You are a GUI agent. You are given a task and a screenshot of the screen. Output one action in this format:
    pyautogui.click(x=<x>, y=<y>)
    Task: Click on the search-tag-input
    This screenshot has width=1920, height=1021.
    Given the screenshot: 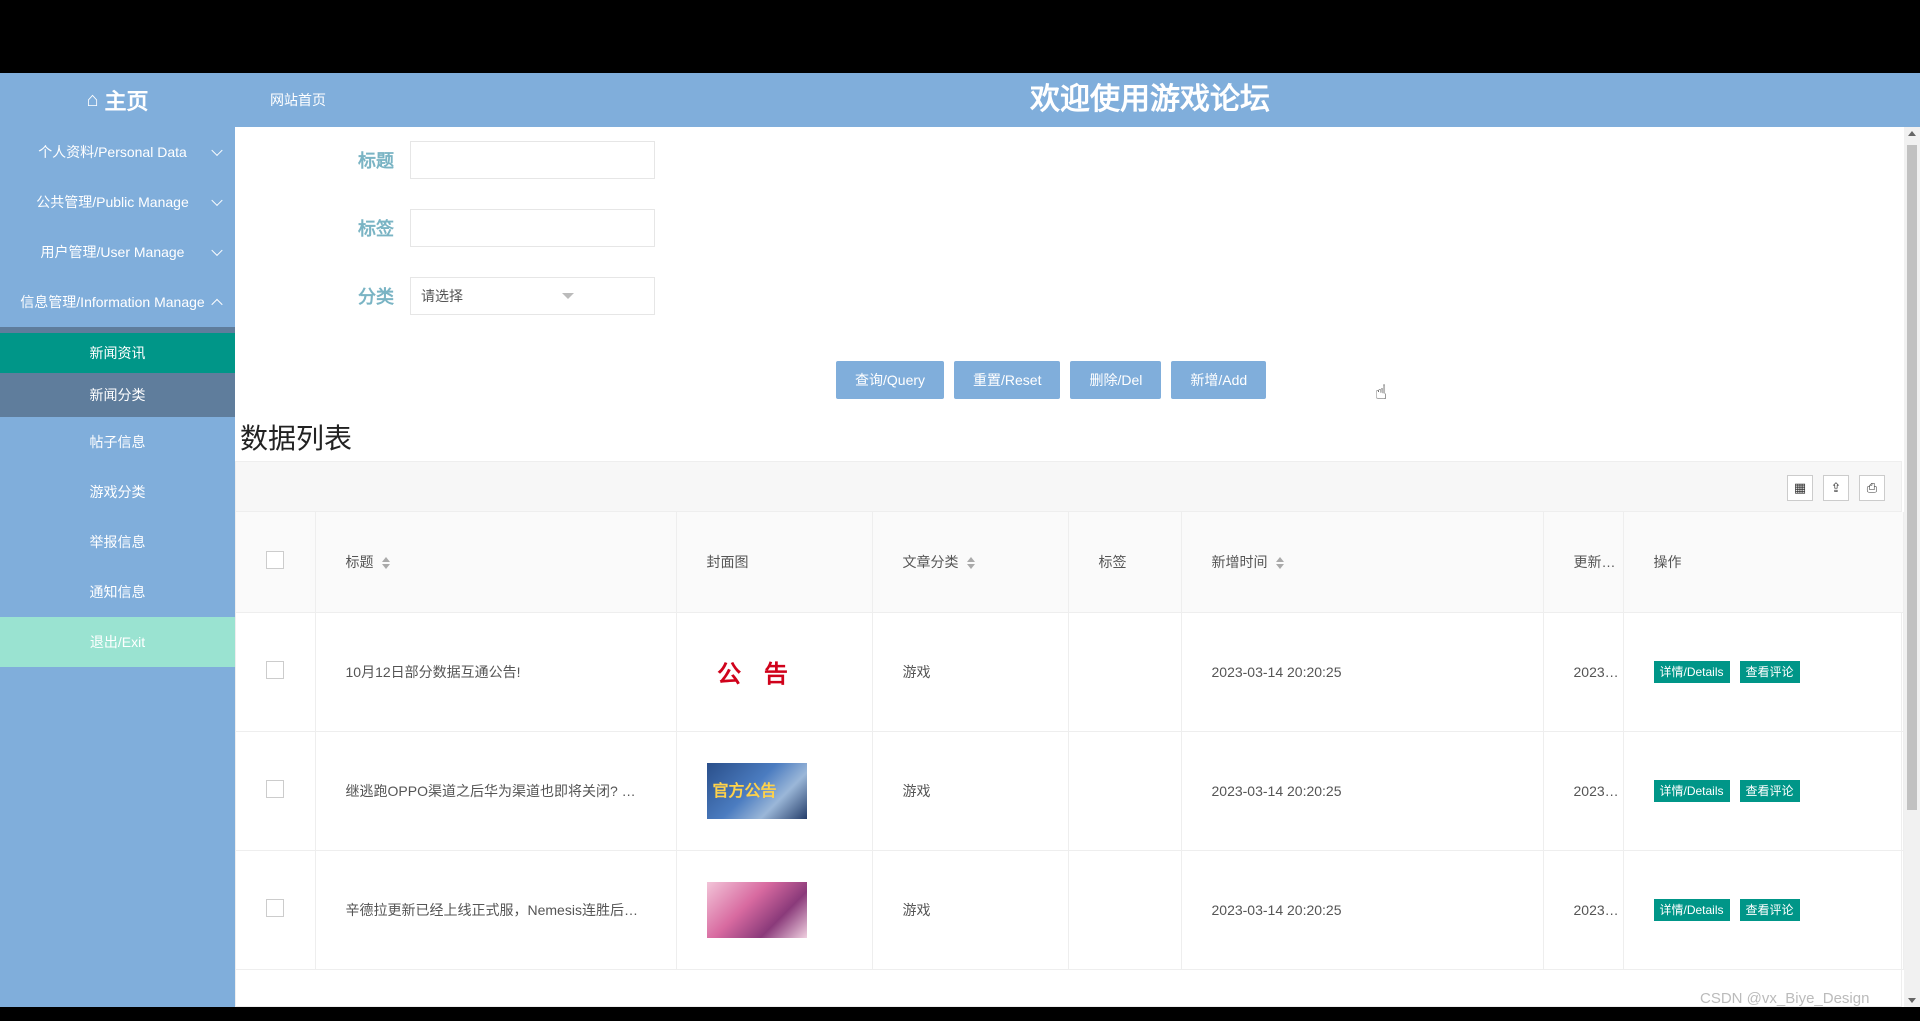 What is the action you would take?
    pyautogui.click(x=532, y=228)
    